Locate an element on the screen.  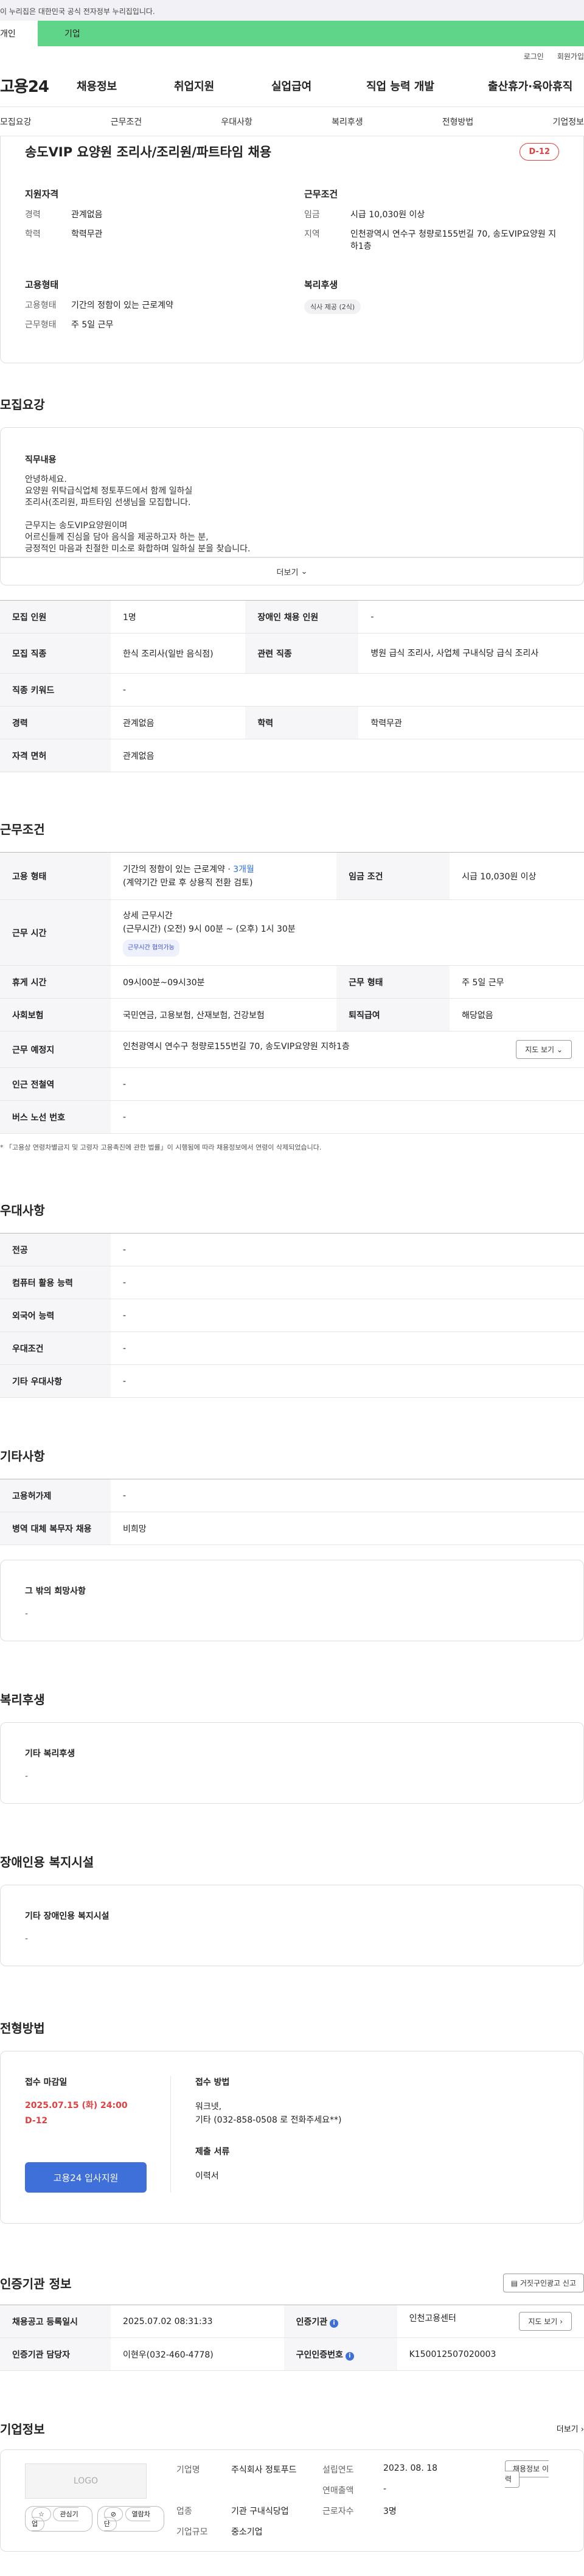
table-row: 고용허가제 - is located at coordinates (292, 1495).